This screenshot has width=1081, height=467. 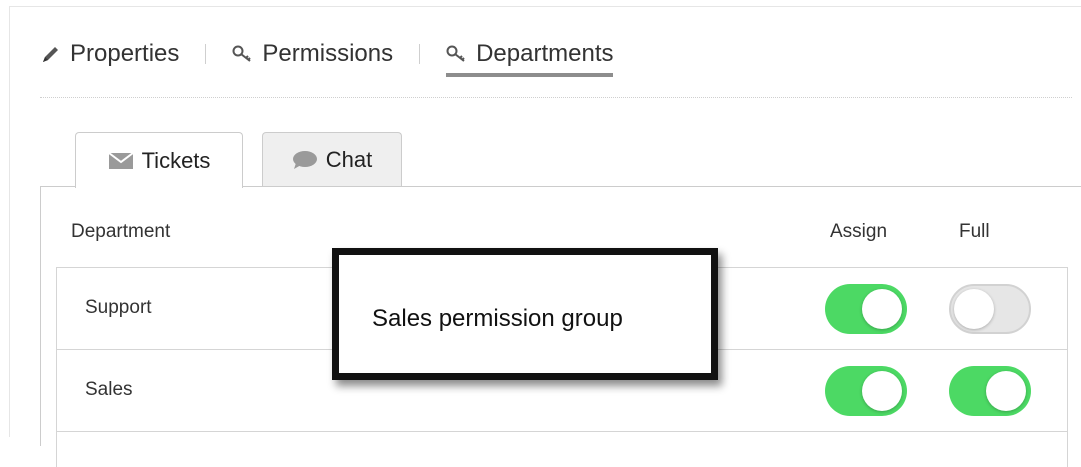 I want to click on divider, so click(x=556, y=97).